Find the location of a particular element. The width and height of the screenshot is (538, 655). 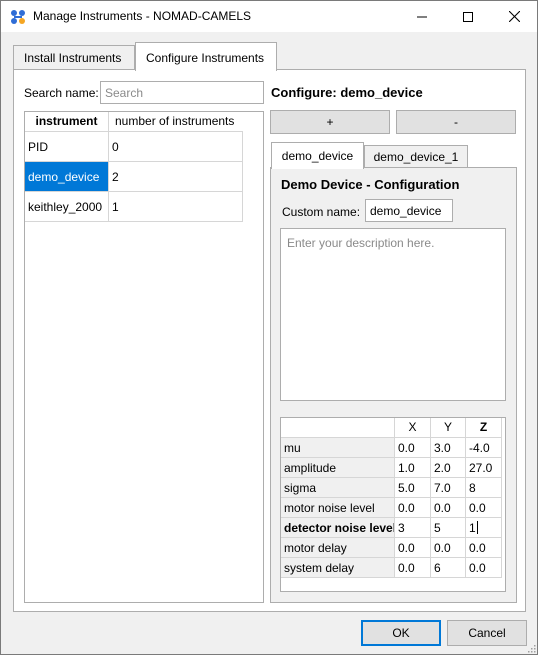

title-bar: Manage Instruments - NOMAD-CAMELS is located at coordinates (269, 16).